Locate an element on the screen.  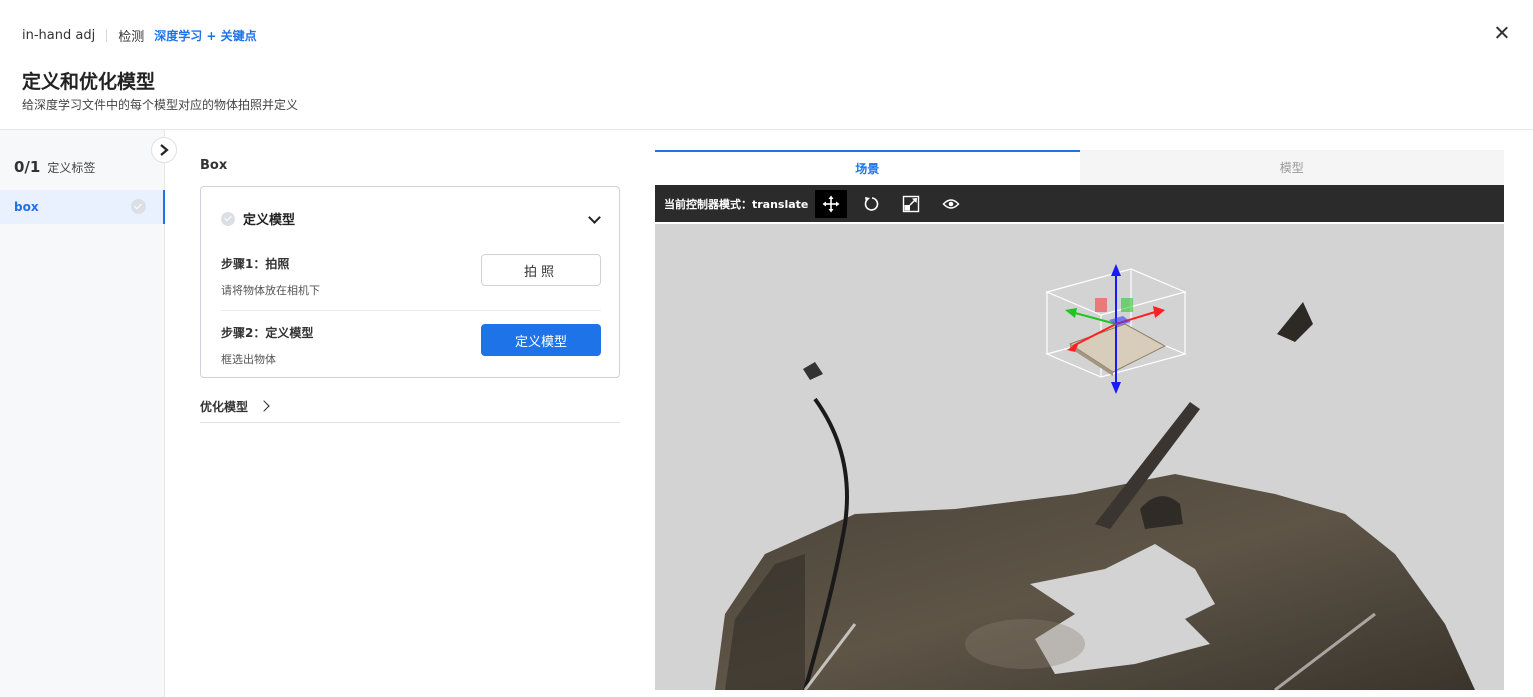
label-progress: 0/1 定义标签 is located at coordinates (54, 167).